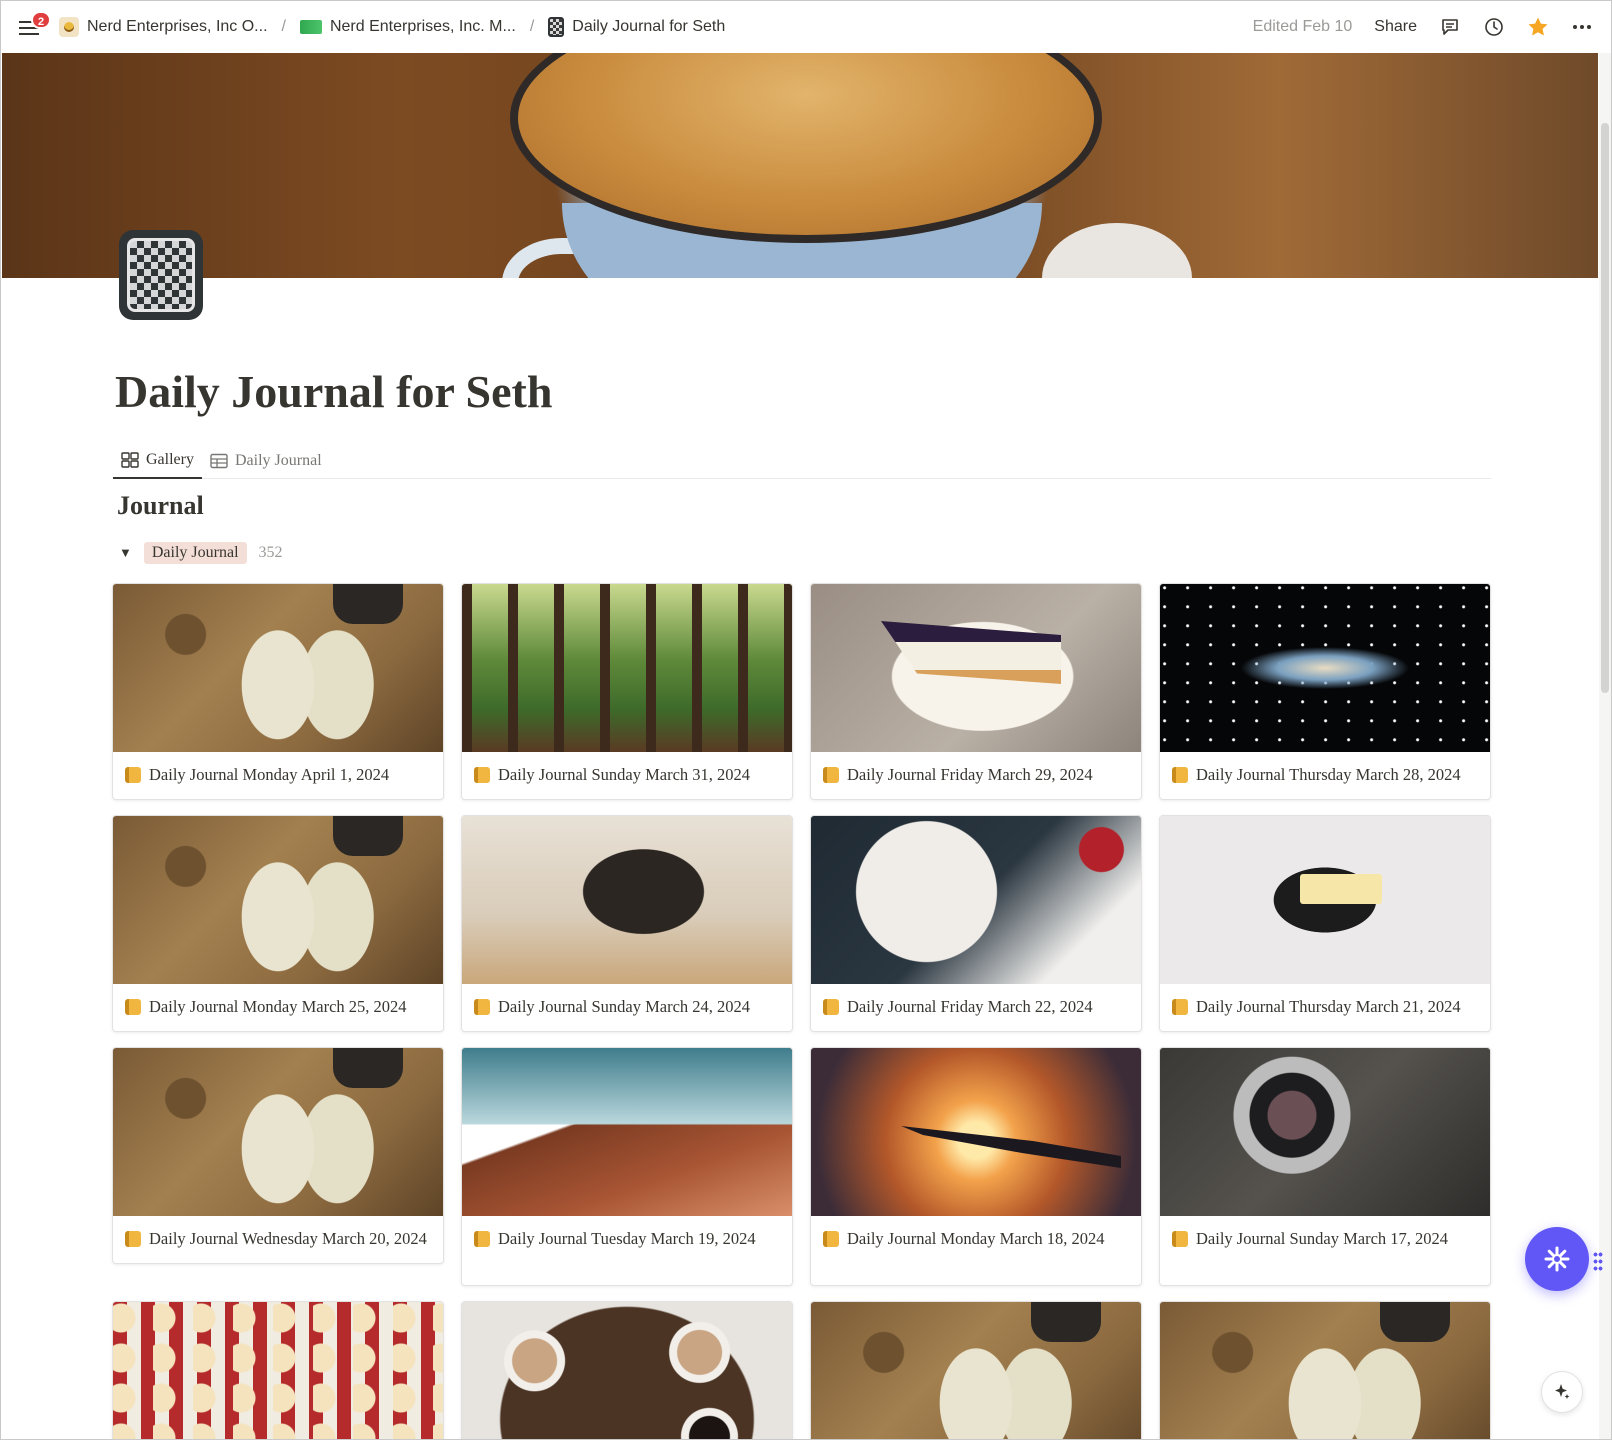 Image resolution: width=1612 pixels, height=1440 pixels. What do you see at coordinates (310, 27) in the screenshot?
I see `money-icon` at bounding box center [310, 27].